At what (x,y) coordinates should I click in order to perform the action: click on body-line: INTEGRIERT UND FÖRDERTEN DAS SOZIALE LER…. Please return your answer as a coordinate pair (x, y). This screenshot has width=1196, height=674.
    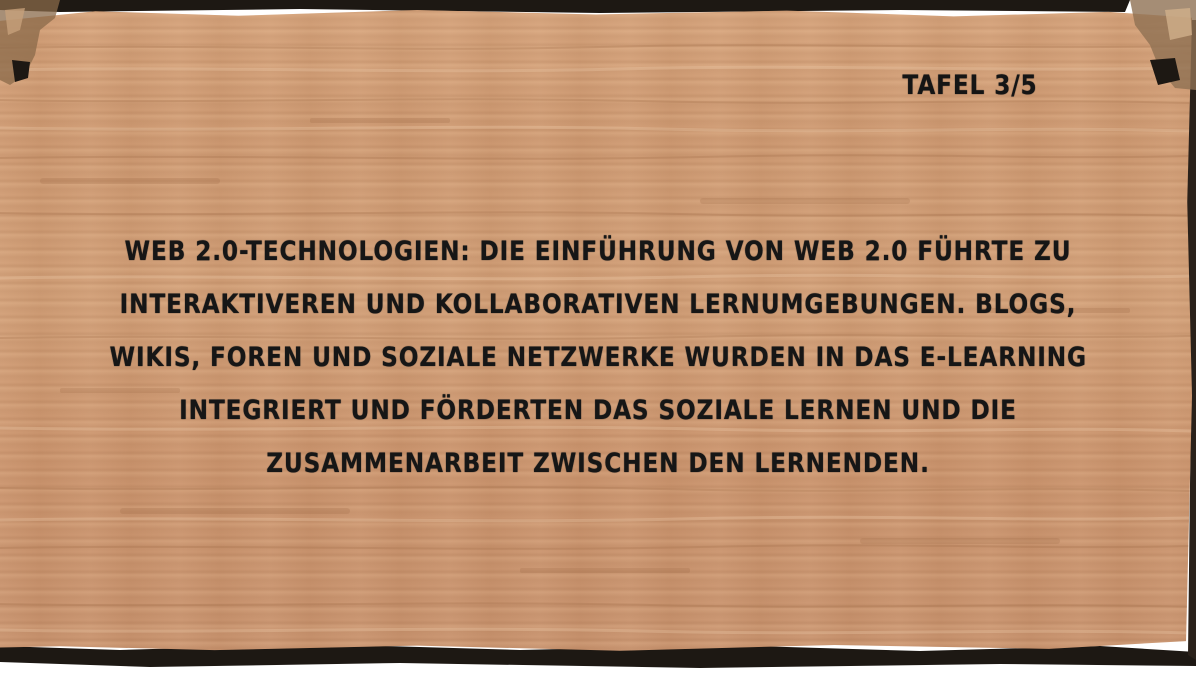
    Looking at the image, I should click on (598, 410).